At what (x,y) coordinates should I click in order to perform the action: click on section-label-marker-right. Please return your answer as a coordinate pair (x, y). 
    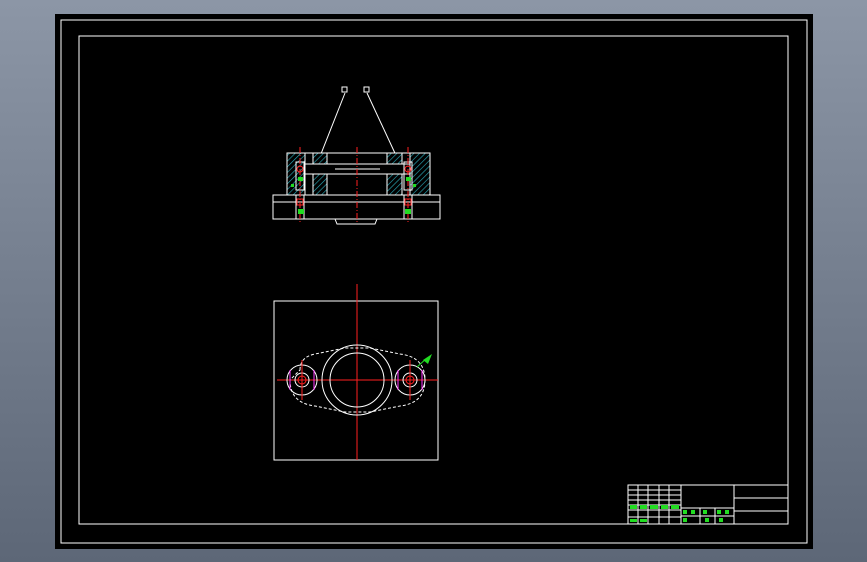
    Looking at the image, I should click on (366, 89).